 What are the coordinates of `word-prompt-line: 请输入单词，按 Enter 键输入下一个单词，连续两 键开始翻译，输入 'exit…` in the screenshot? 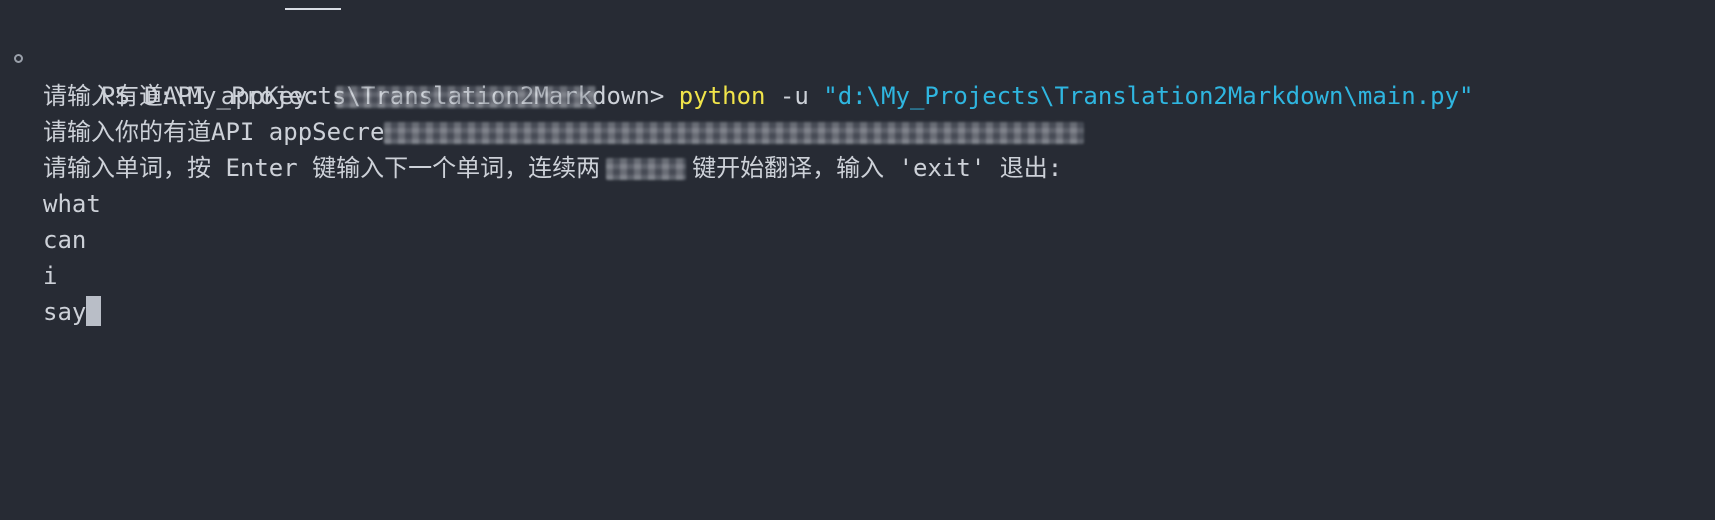 It's located at (857, 168).